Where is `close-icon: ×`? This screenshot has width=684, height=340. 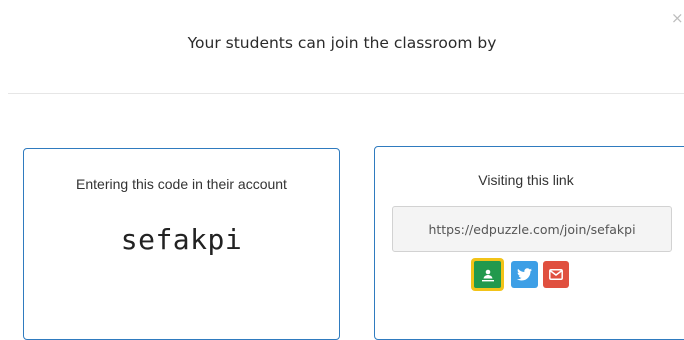
close-icon: × is located at coordinates (677, 18).